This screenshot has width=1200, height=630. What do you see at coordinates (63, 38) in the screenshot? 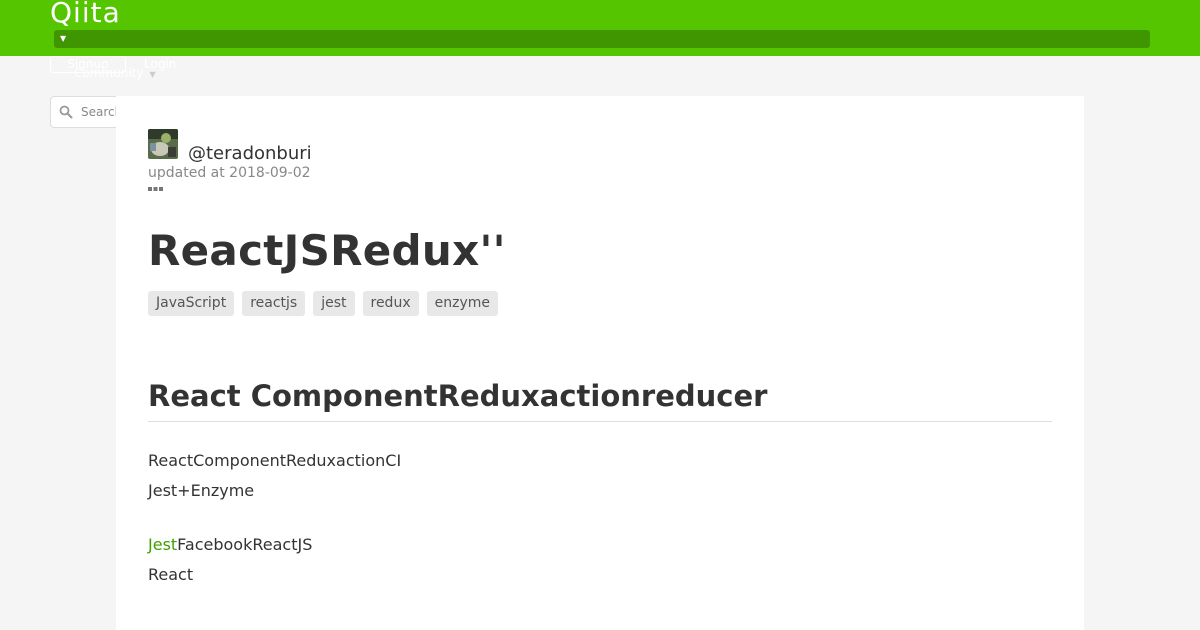
I see `caret-down-icon: ▼` at bounding box center [63, 38].